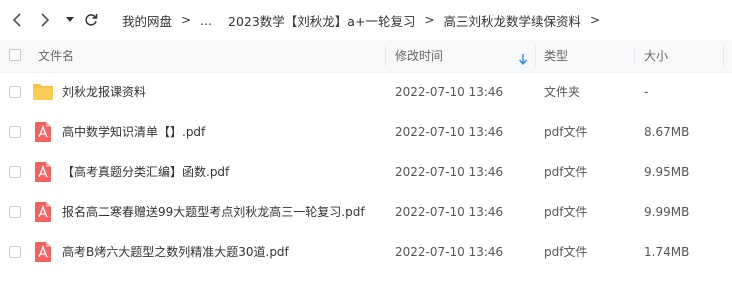 This screenshot has height=295, width=732. I want to click on select-all-checkbox, so click(15, 55).